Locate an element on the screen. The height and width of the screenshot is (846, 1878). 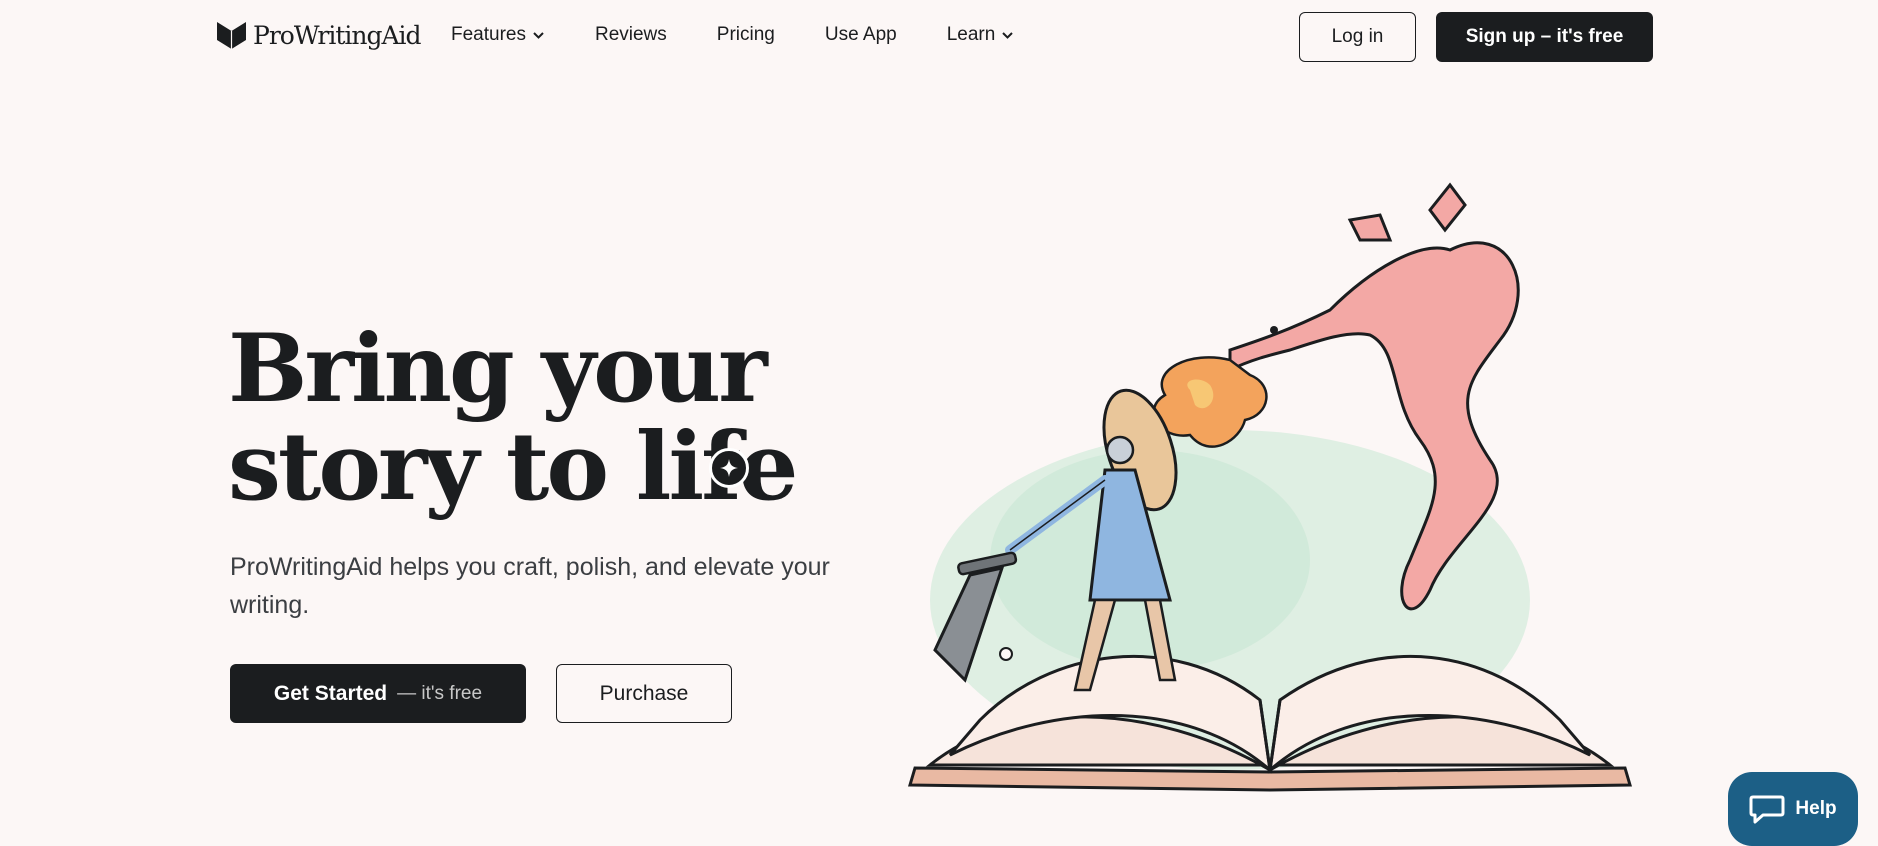
sparkle-glyph-icon is located at coordinates (729, 468).